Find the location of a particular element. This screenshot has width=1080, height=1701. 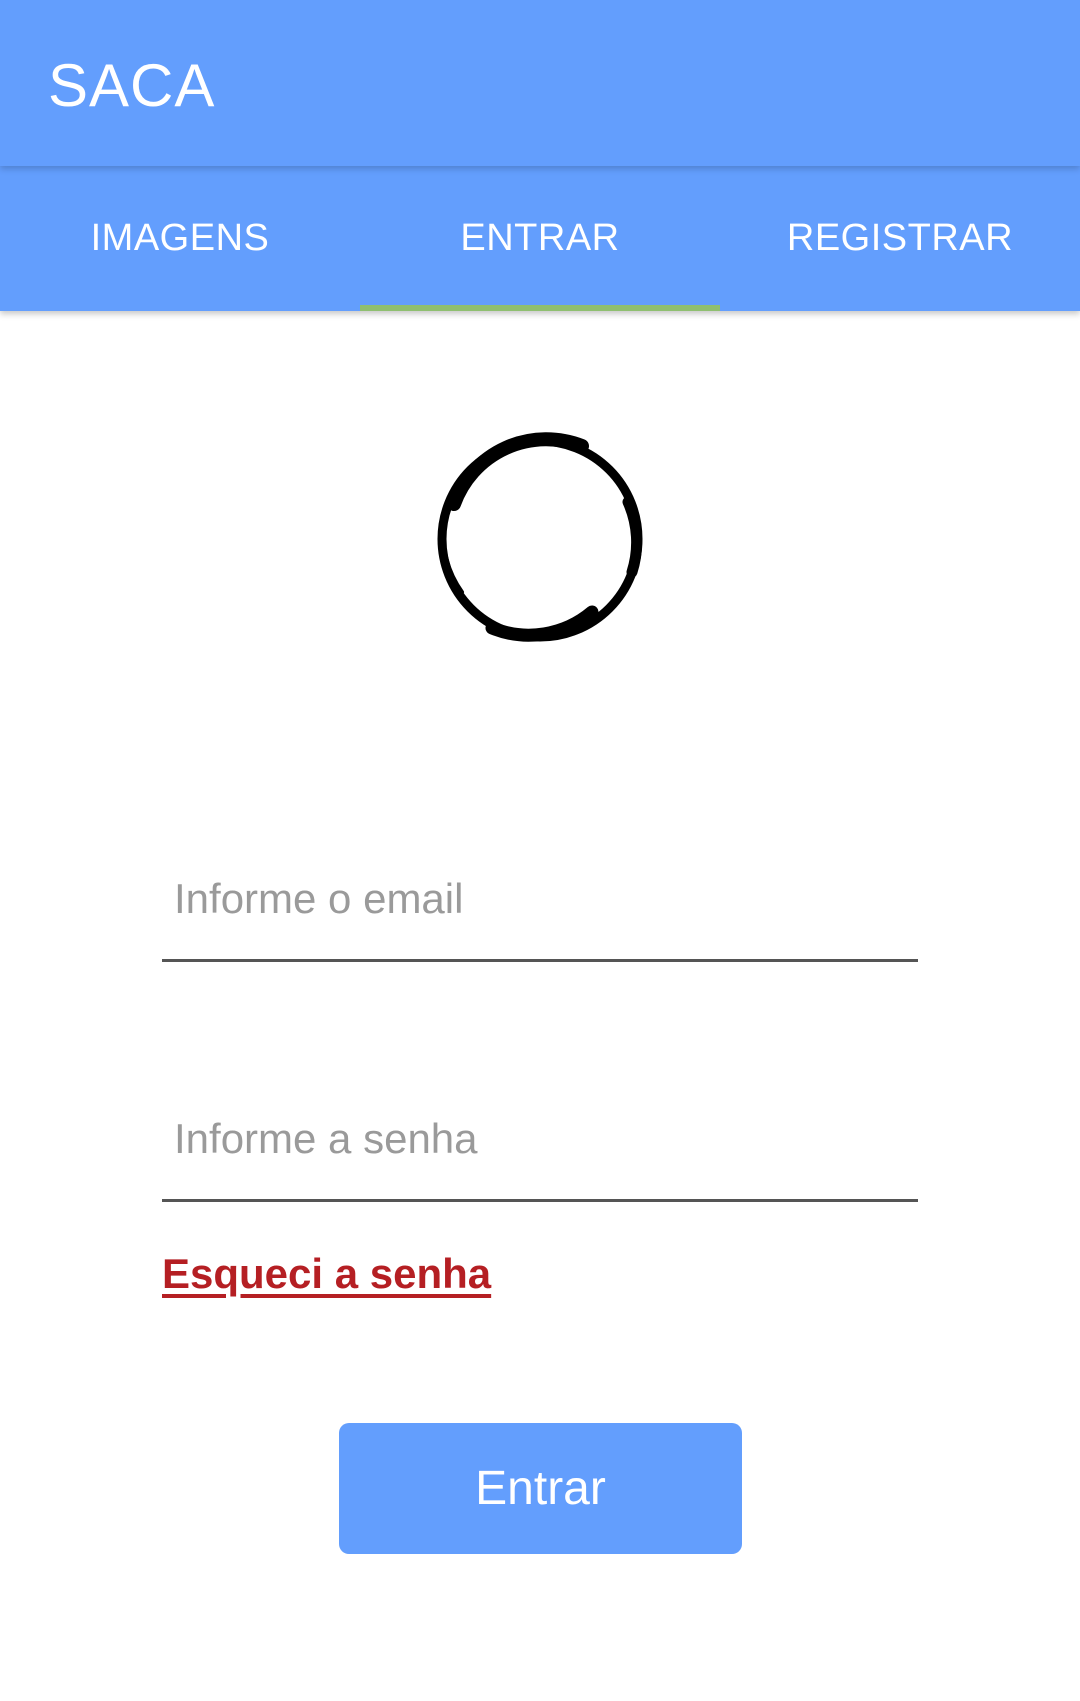

app-title: SACA is located at coordinates (132, 85).